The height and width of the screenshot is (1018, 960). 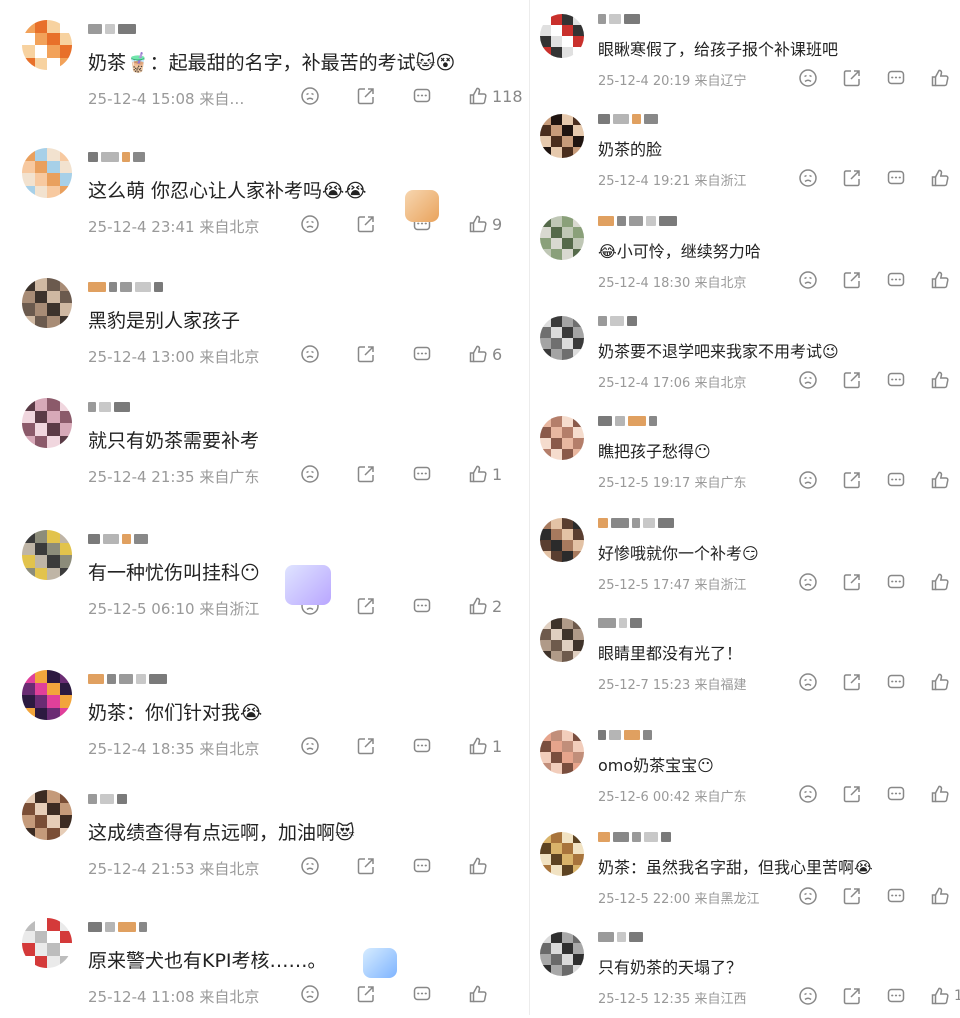 What do you see at coordinates (496, 96) in the screenshot?
I see `like-button: 118` at bounding box center [496, 96].